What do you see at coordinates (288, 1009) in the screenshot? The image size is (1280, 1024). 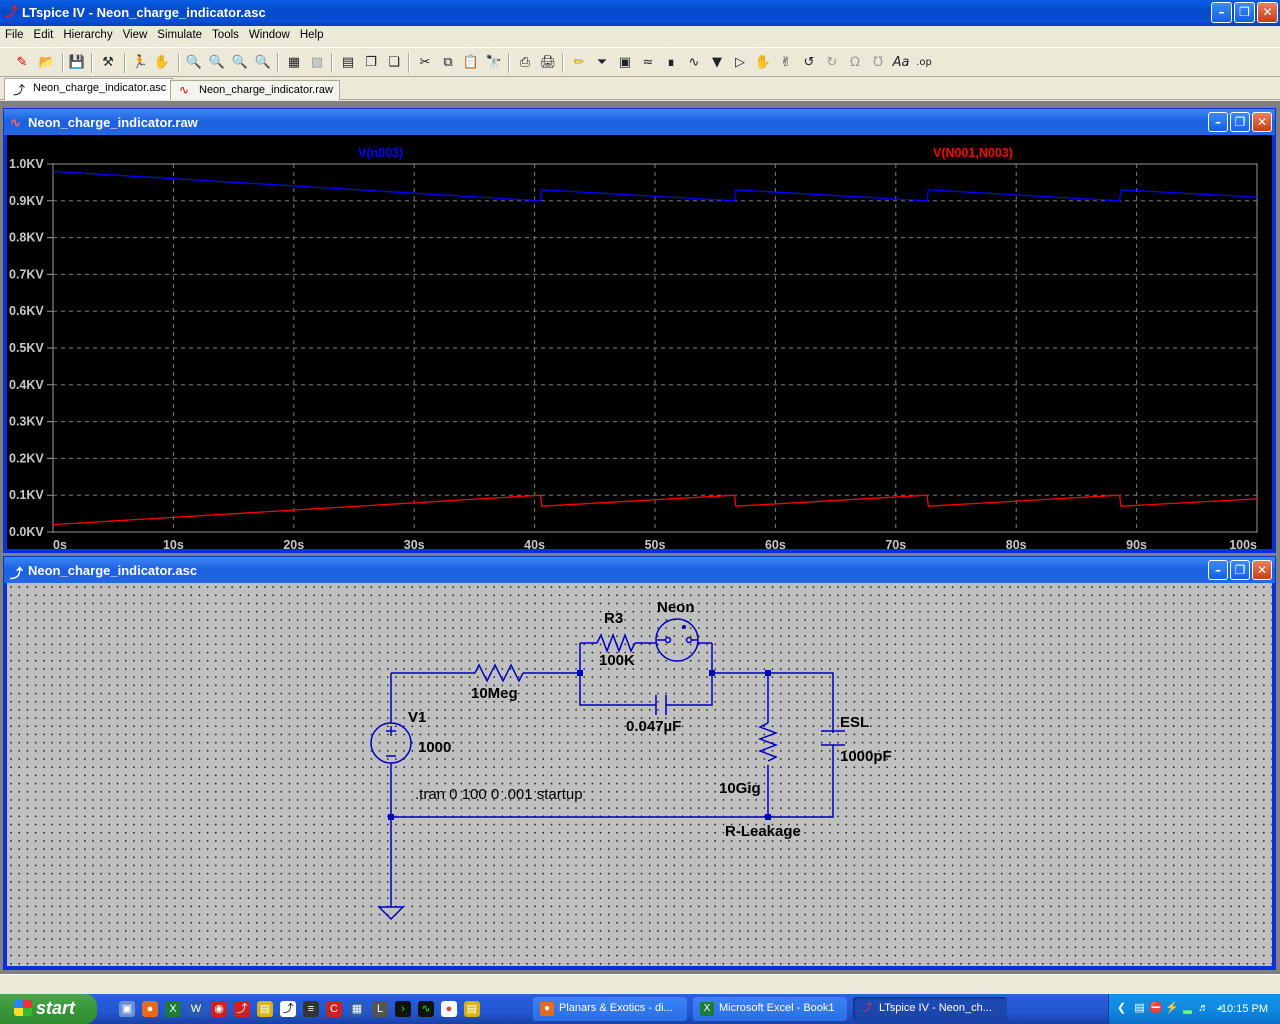 I see `switchcad-icon: ⤴` at bounding box center [288, 1009].